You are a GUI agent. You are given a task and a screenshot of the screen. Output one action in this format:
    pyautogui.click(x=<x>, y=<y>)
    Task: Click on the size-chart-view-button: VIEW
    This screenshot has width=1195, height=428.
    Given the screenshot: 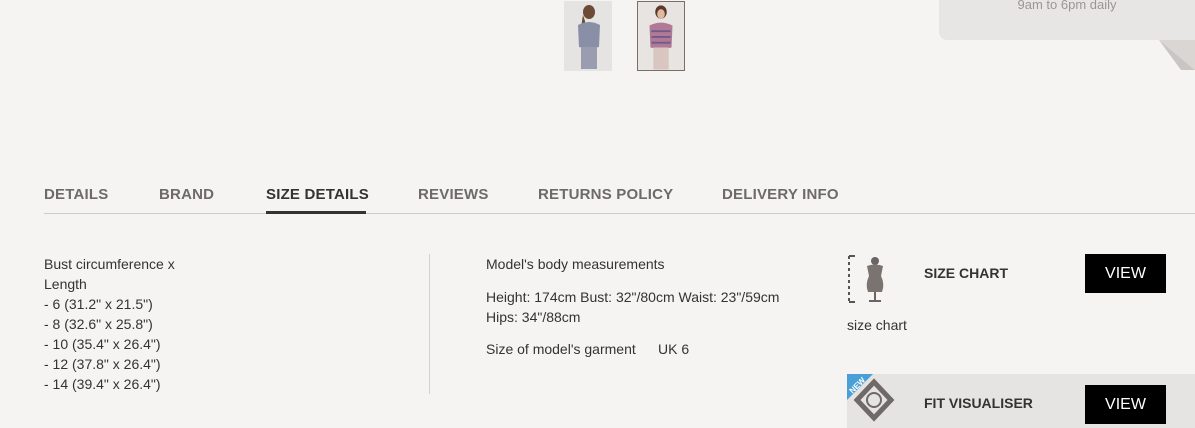 What is the action you would take?
    pyautogui.click(x=1125, y=273)
    